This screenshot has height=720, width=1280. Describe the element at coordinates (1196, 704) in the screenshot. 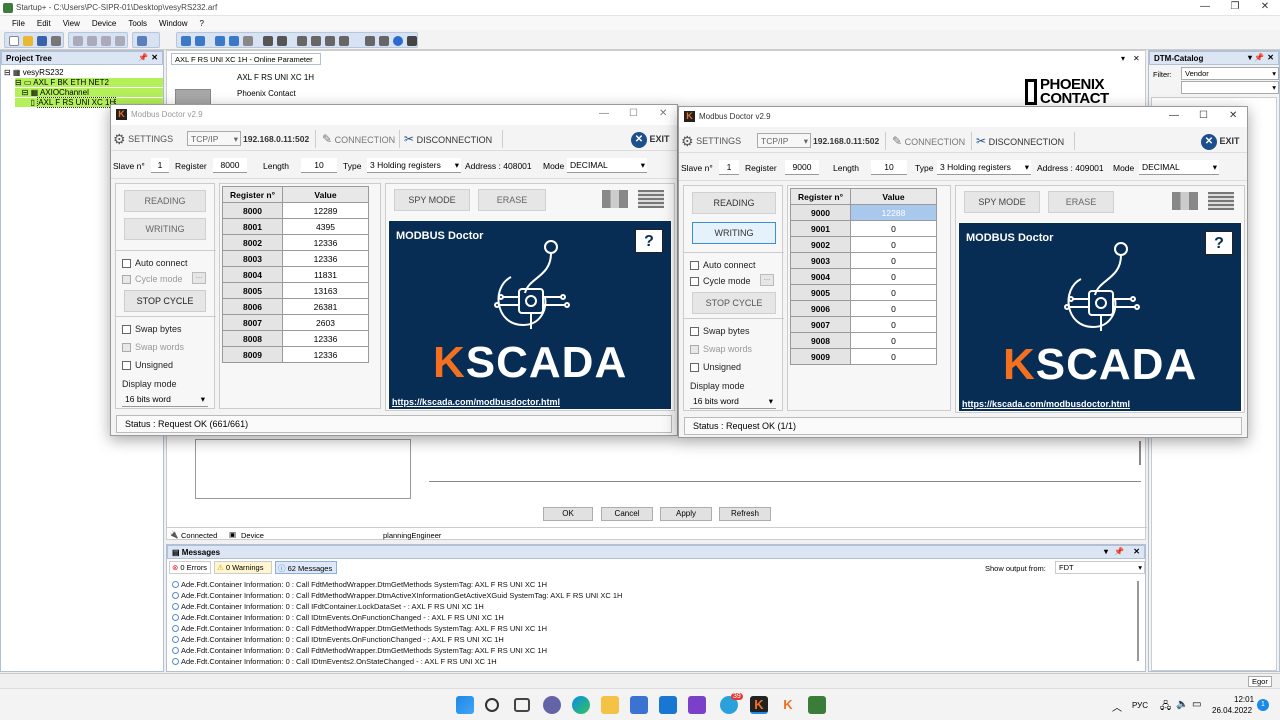

I see `battery-icon: ▭` at that location.